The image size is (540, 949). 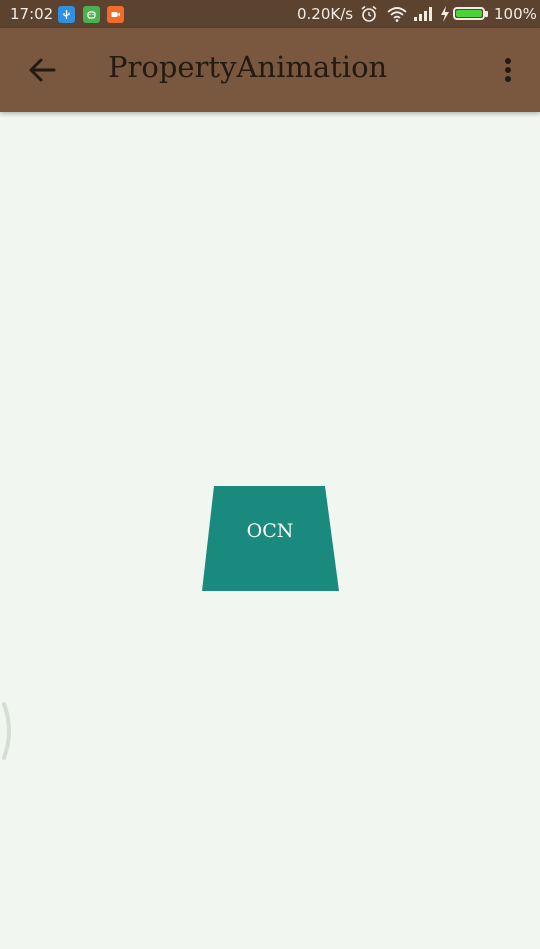 What do you see at coordinates (270, 14) in the screenshot?
I see `status-bar: 17:02 0.20K/s 100%` at bounding box center [270, 14].